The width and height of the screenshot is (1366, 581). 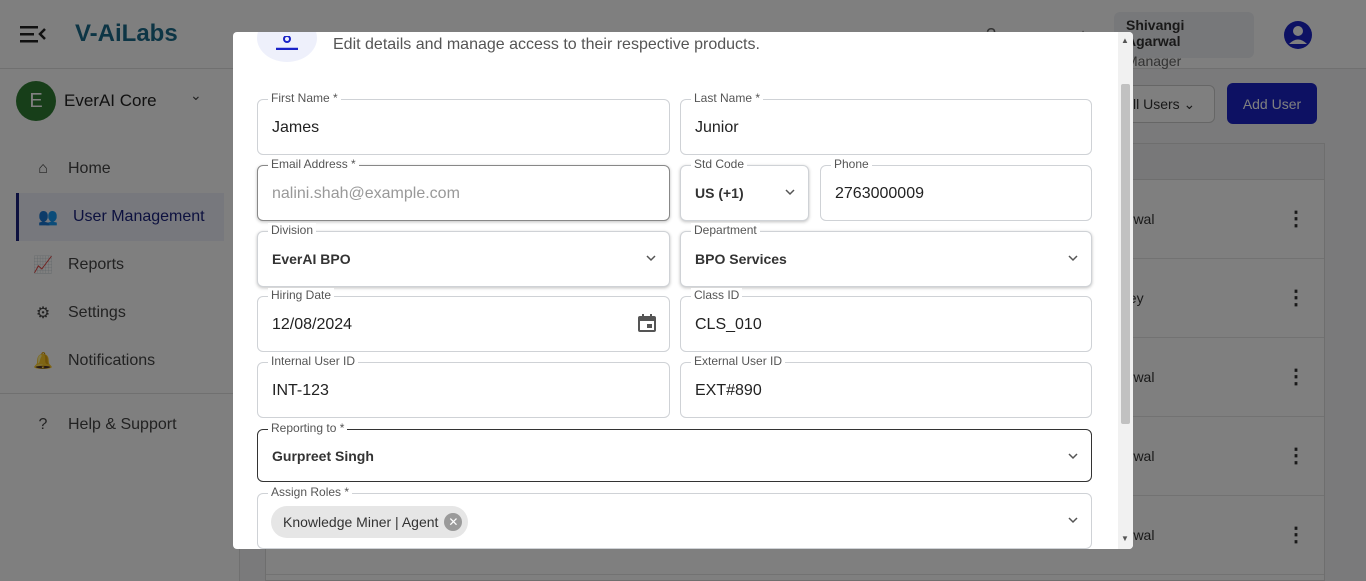 I want to click on field-label: Class ID, so click(x=717, y=295).